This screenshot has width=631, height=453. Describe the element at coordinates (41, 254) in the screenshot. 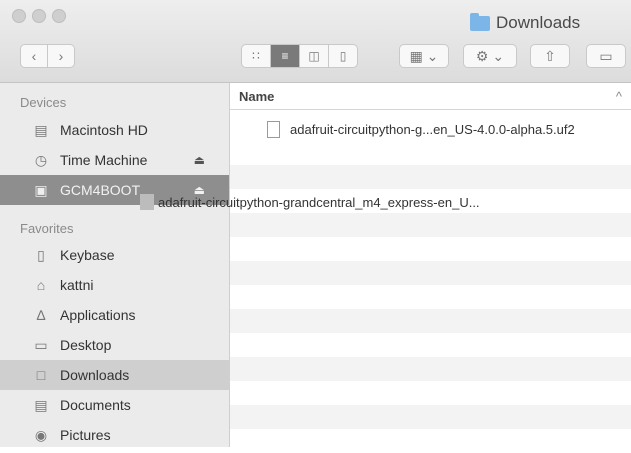

I see `document-icon: ▯` at that location.